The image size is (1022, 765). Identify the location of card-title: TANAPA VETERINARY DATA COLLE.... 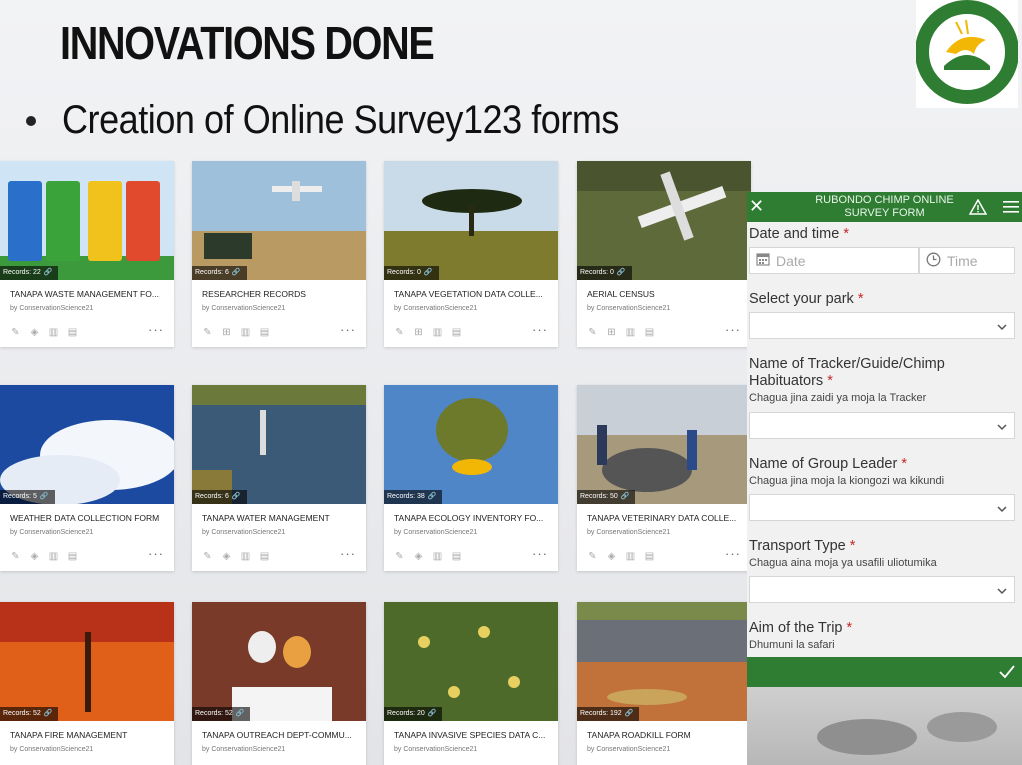
(666, 518).